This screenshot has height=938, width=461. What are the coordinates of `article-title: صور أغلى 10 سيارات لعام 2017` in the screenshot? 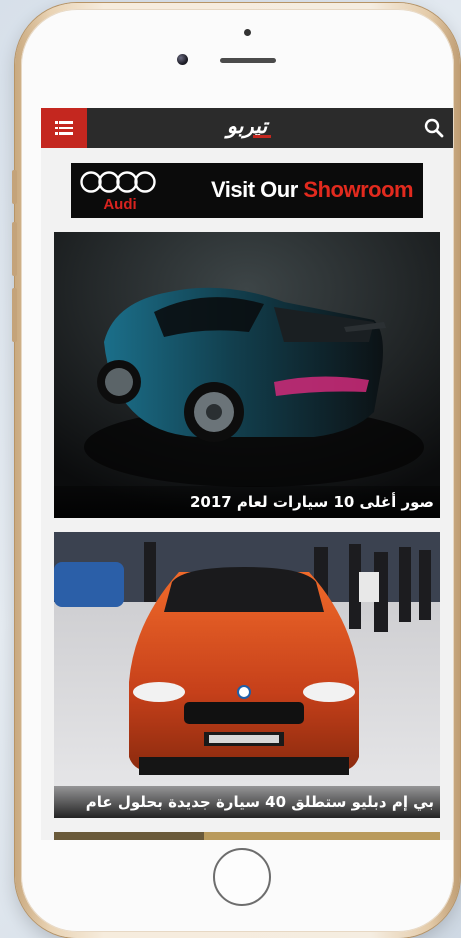 It's located at (247, 502).